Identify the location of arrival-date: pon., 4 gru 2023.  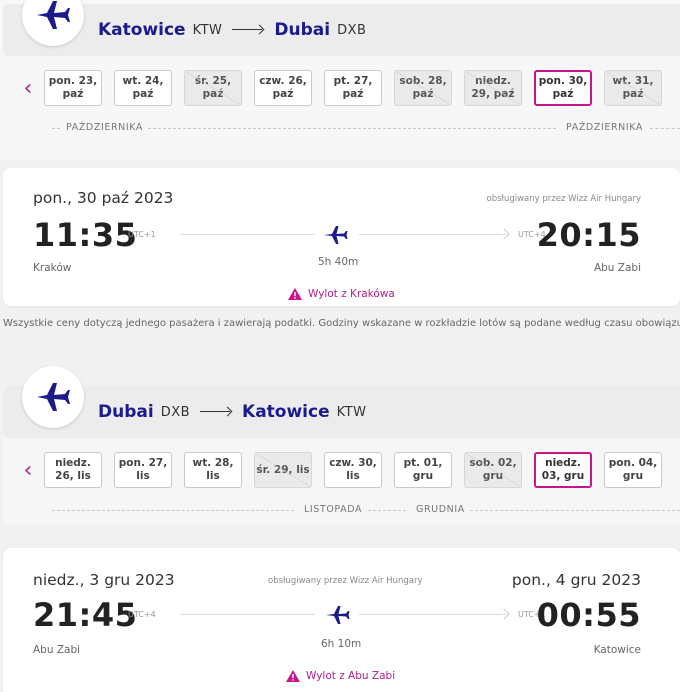
(576, 580).